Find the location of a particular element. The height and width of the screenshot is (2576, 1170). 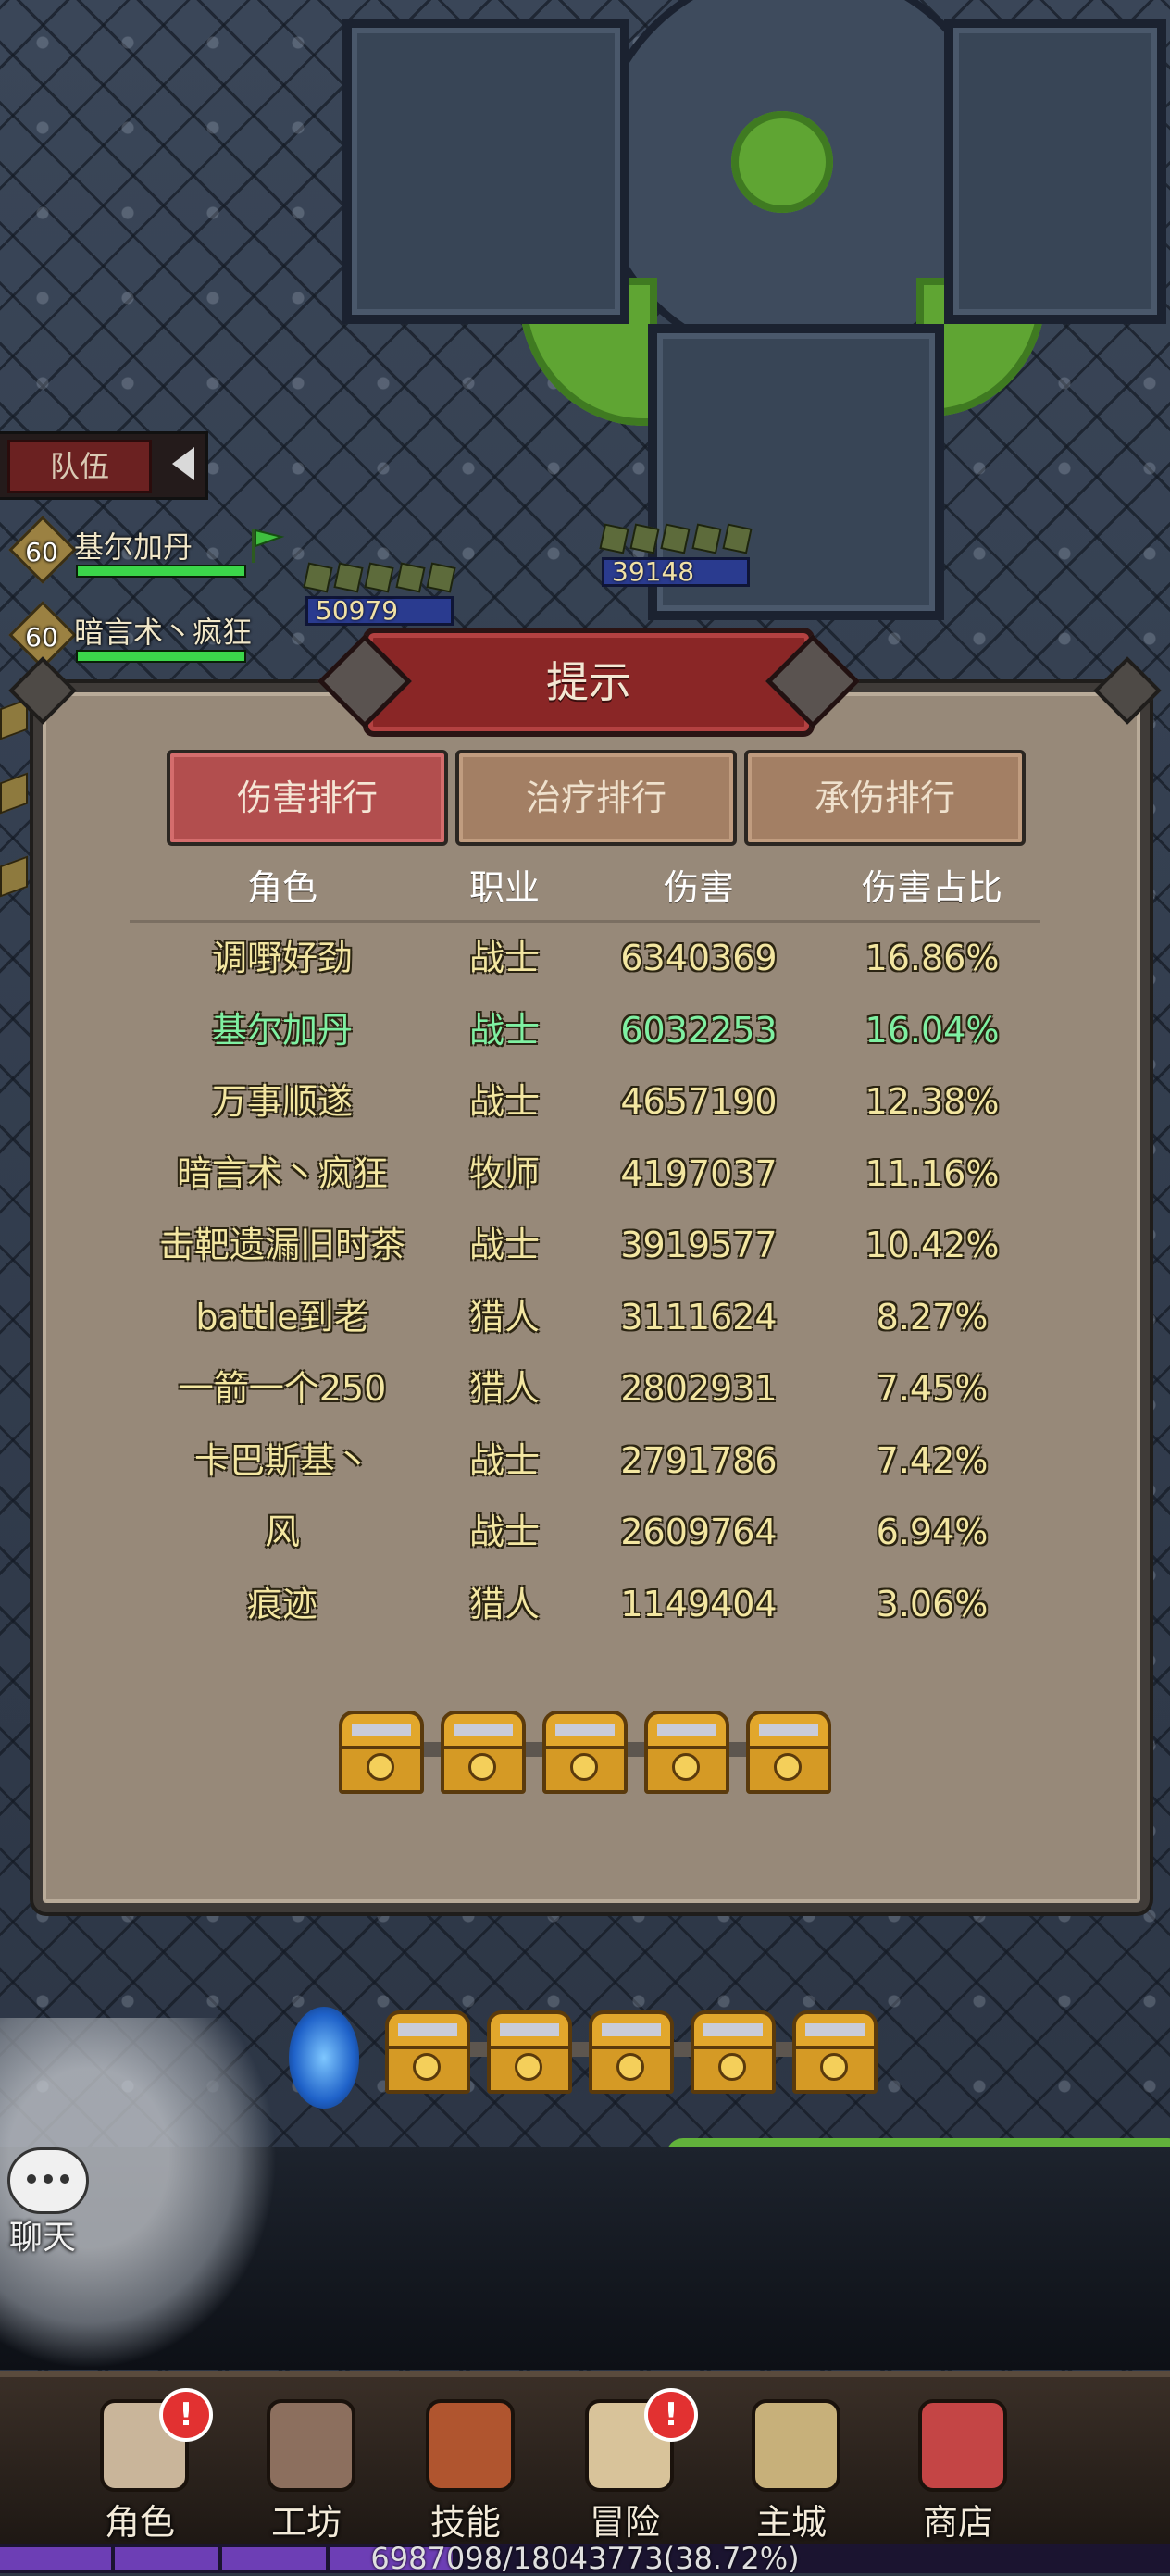

nav-item-castle: 主城 is located at coordinates (791, 2463).